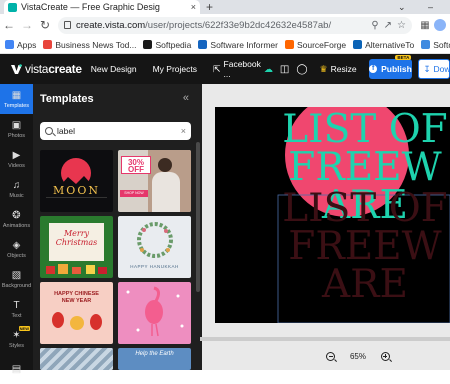 The height and width of the screenshot is (384, 450). I want to click on rail-item-label: Text, so click(16, 315).